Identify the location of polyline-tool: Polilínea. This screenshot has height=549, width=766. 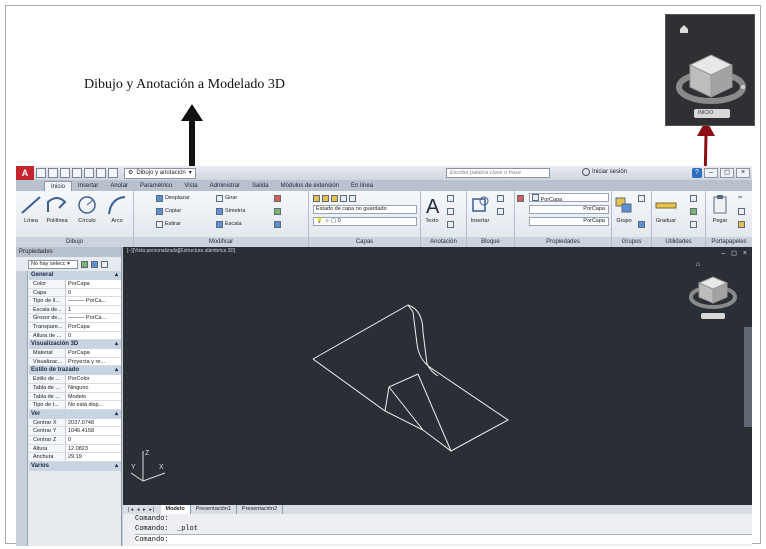
(57, 209).